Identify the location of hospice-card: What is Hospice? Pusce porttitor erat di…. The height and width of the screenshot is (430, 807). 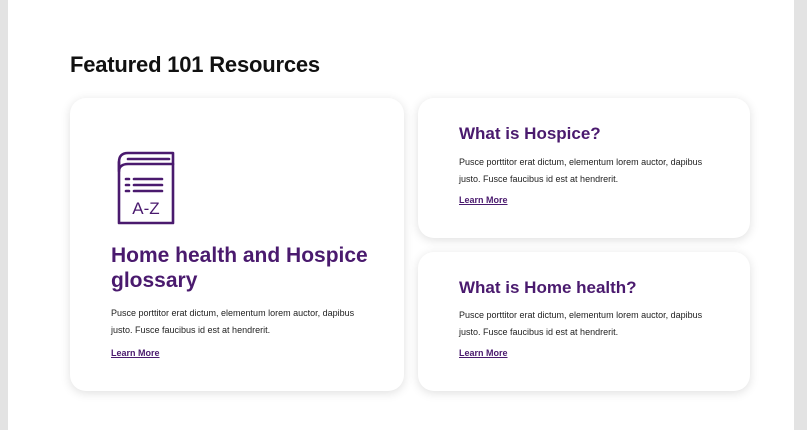
(584, 168).